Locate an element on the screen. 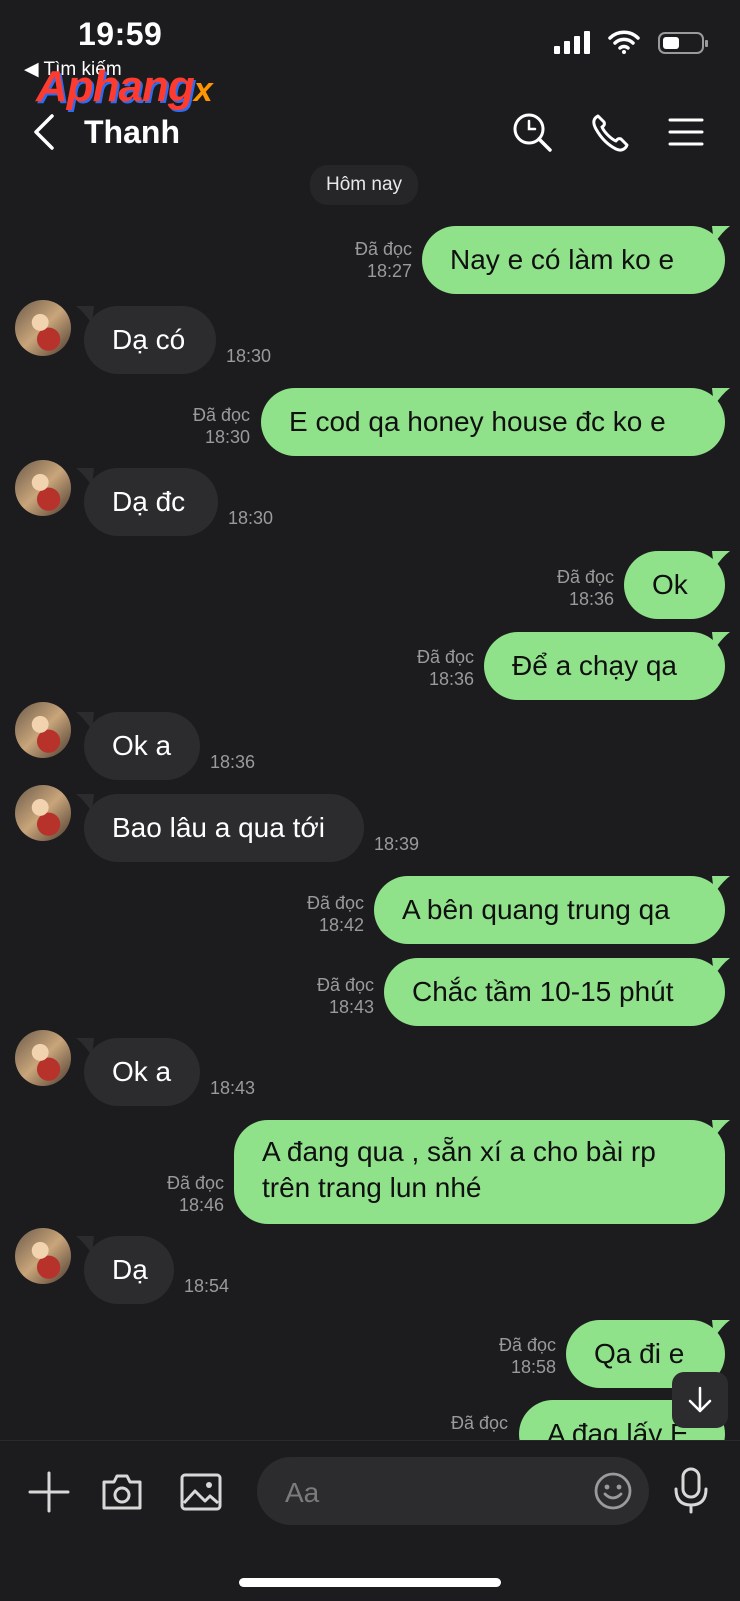 The image size is (740, 1601). scroll-to-bottom-button is located at coordinates (700, 1400).